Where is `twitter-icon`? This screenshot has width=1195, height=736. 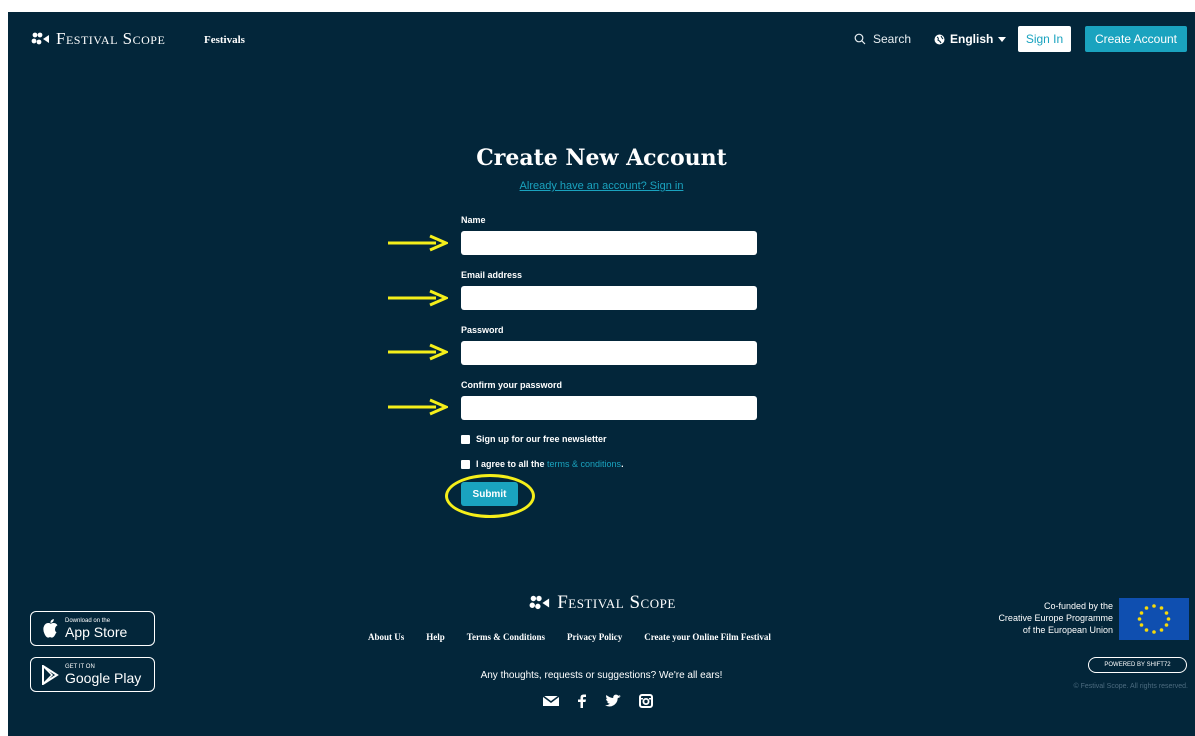 twitter-icon is located at coordinates (613, 701).